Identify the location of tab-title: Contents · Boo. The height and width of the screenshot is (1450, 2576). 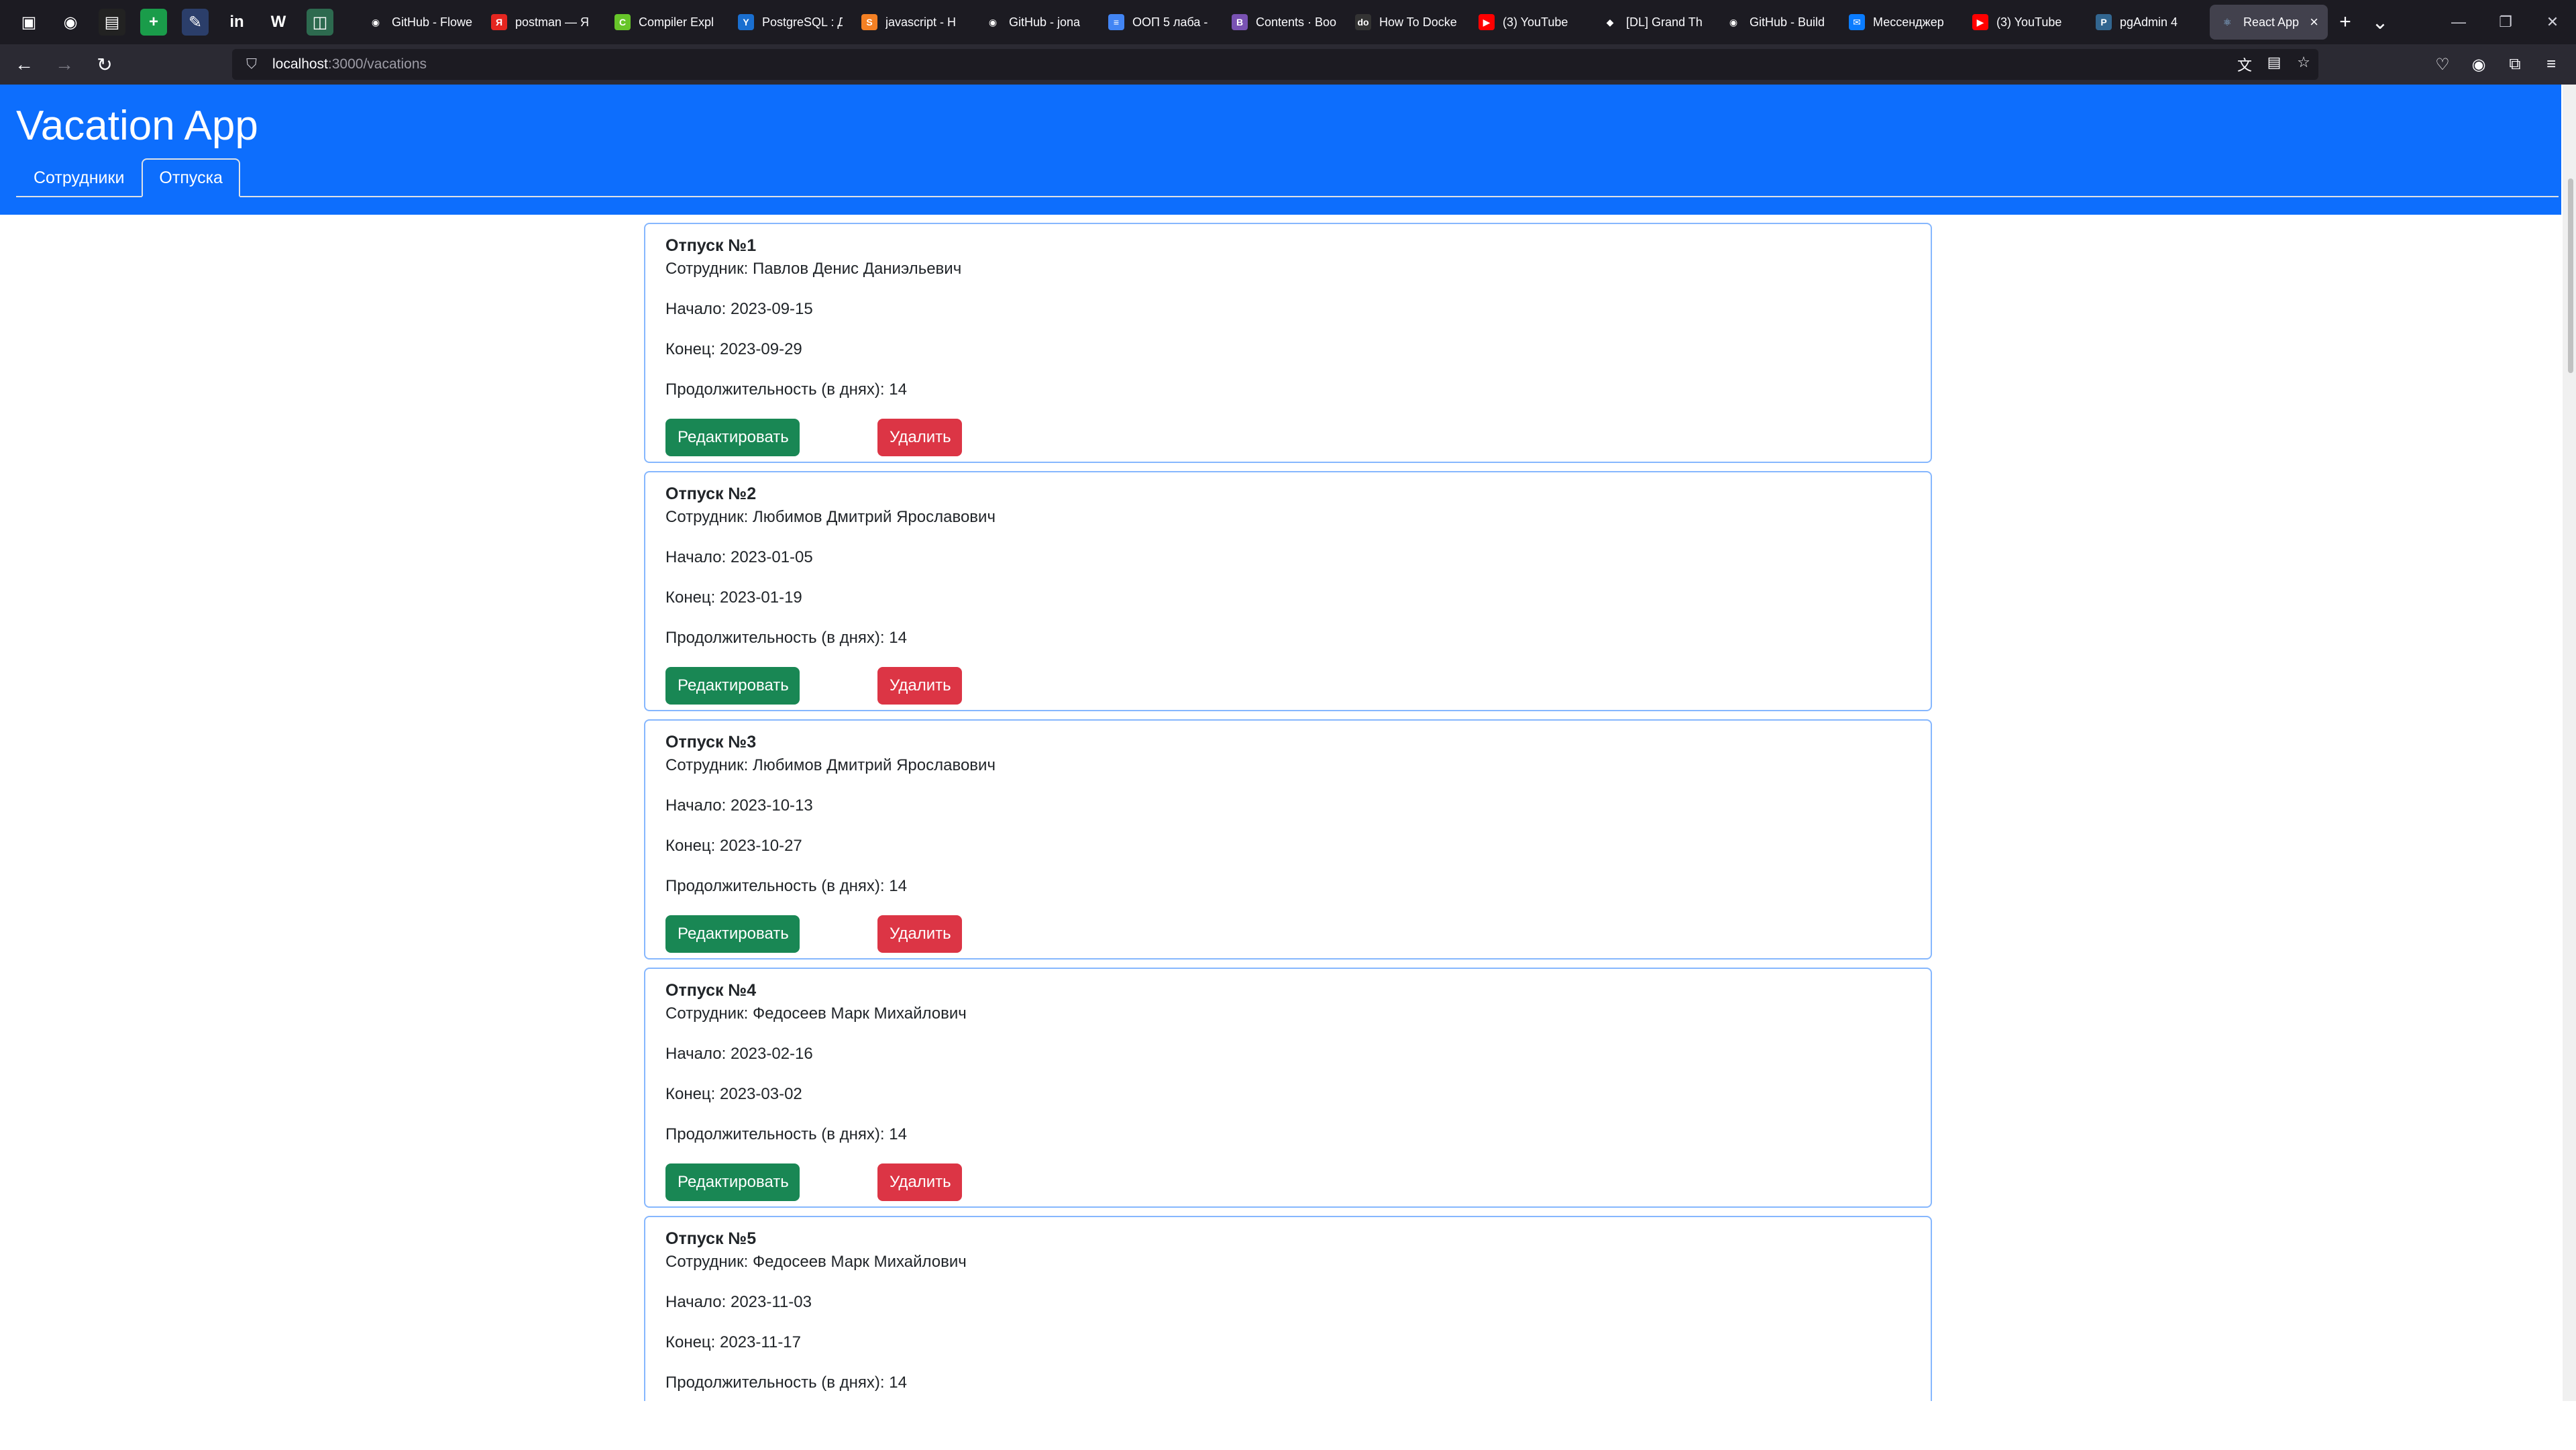
(1296, 22).